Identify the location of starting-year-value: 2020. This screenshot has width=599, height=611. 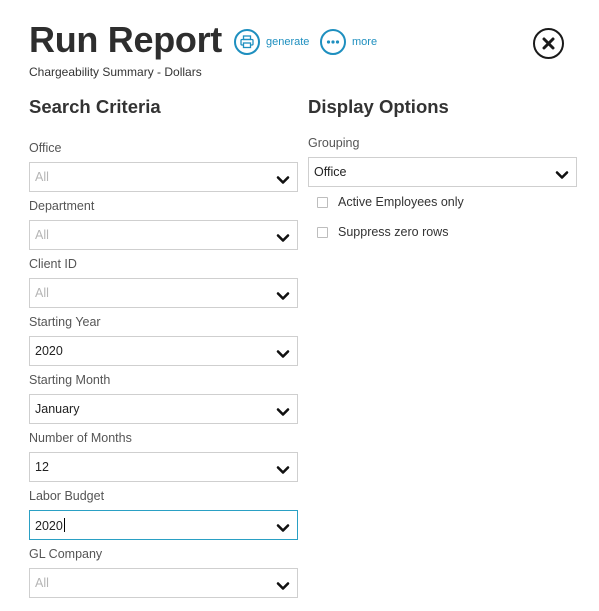
(49, 351).